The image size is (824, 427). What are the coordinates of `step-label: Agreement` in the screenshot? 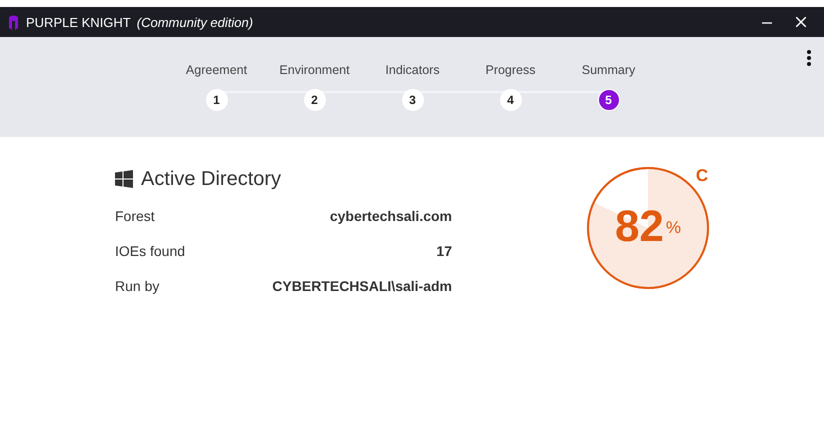 It's located at (217, 71).